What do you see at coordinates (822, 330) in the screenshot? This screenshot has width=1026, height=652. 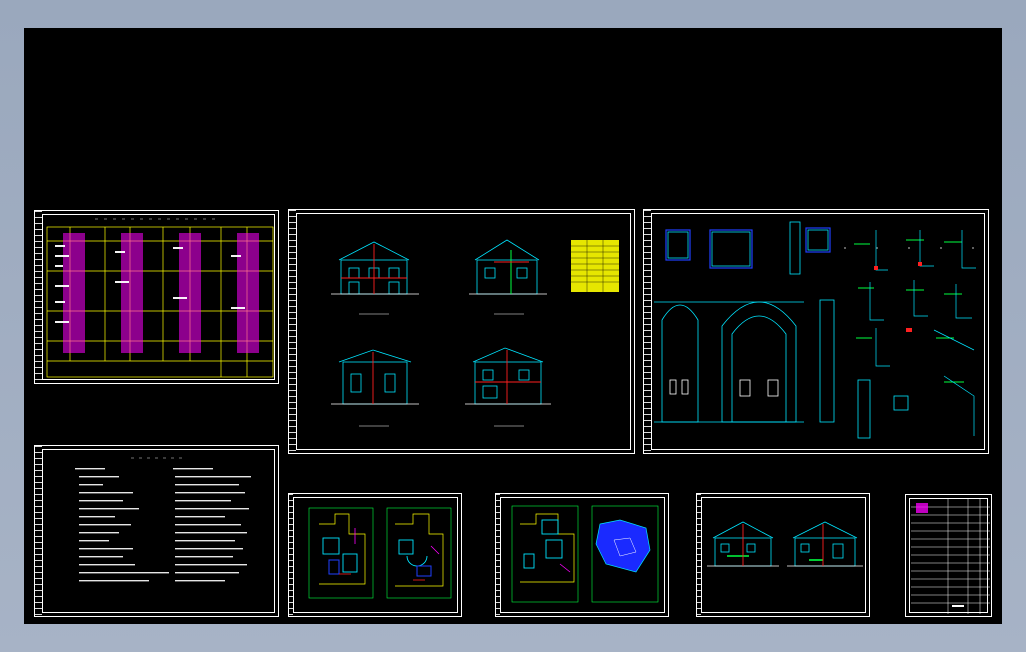 I see `details-drawing` at bounding box center [822, 330].